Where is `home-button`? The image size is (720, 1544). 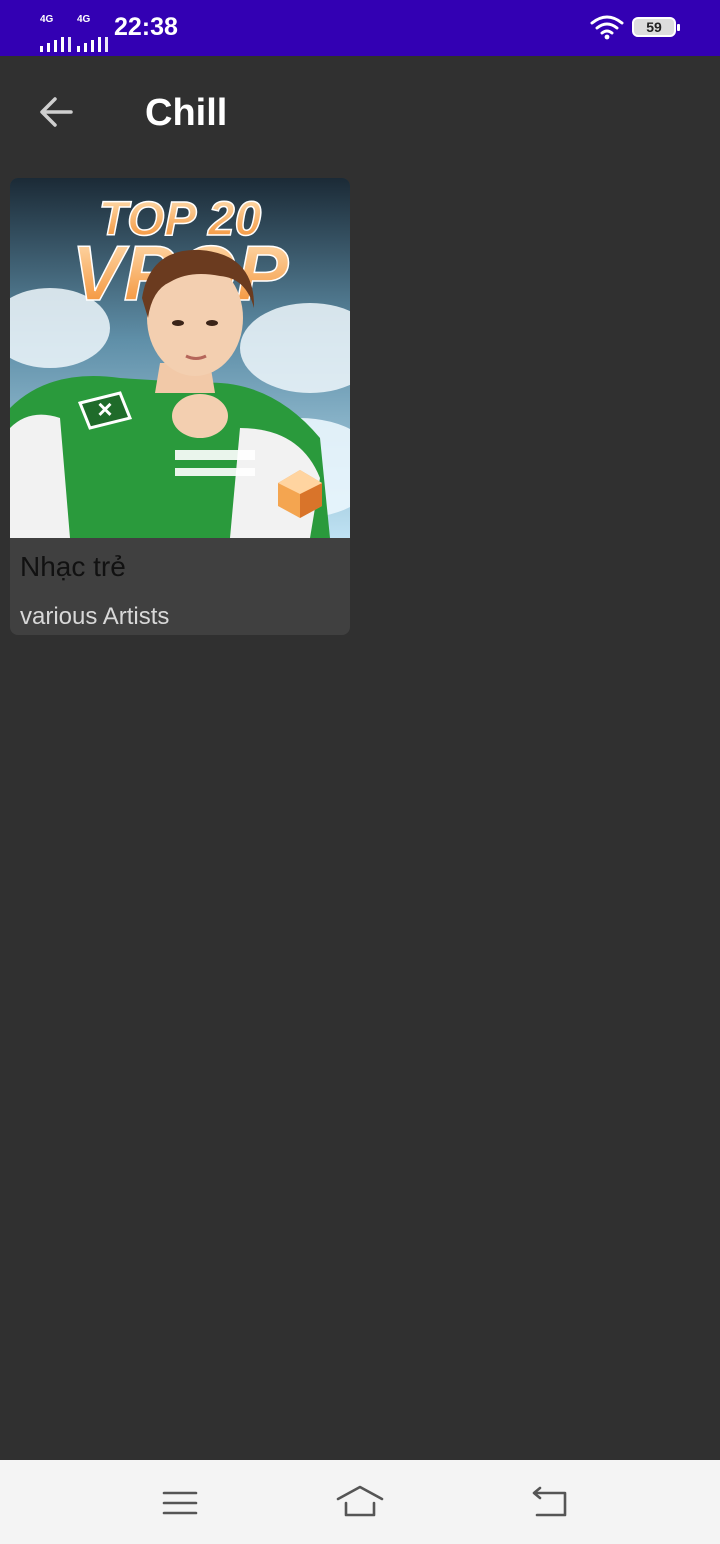
home-button is located at coordinates (360, 1503).